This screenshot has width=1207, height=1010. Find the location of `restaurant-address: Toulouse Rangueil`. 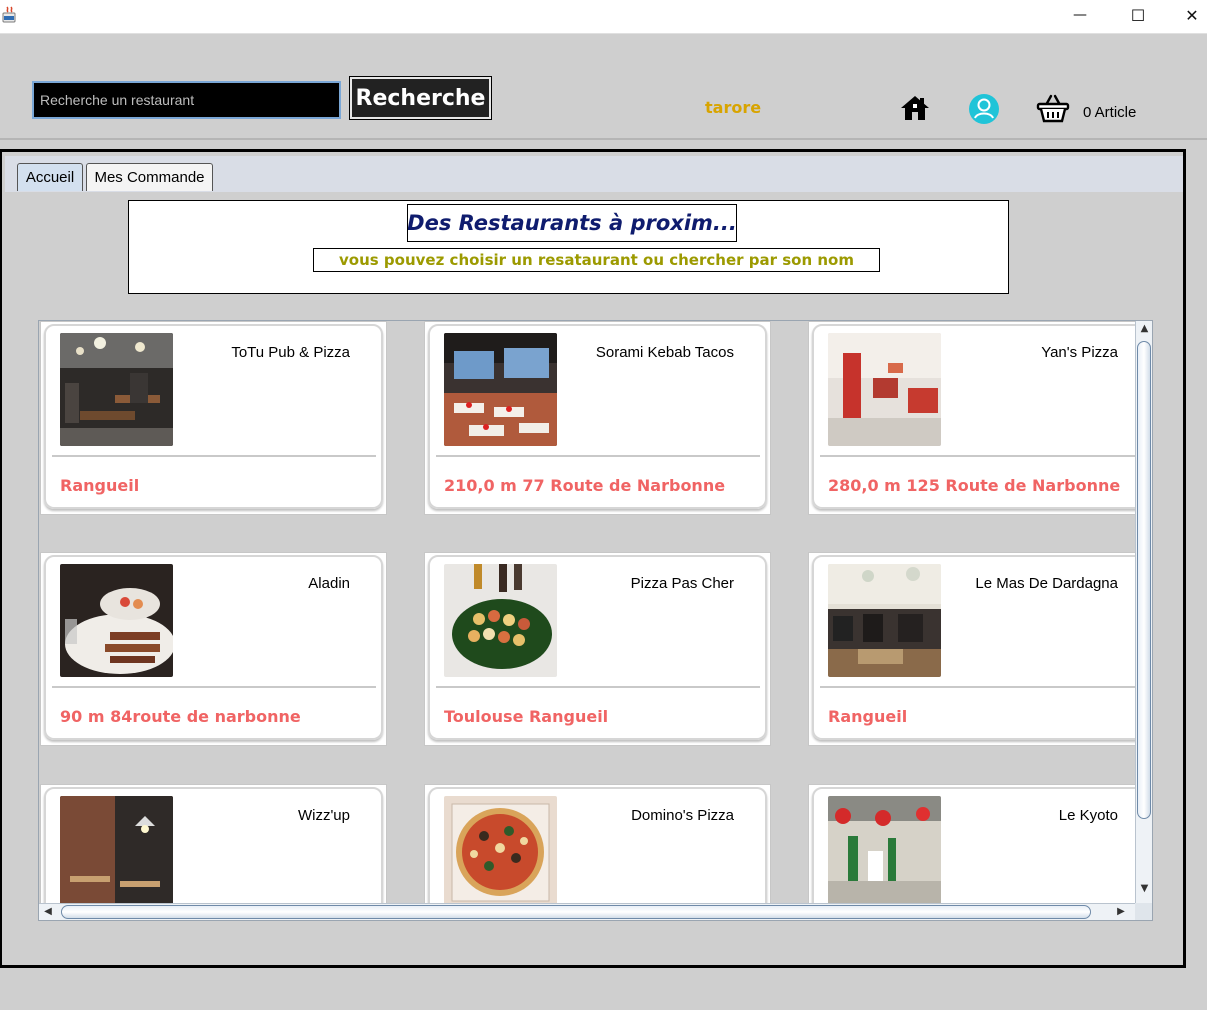

restaurant-address: Toulouse Rangueil is located at coordinates (526, 716).